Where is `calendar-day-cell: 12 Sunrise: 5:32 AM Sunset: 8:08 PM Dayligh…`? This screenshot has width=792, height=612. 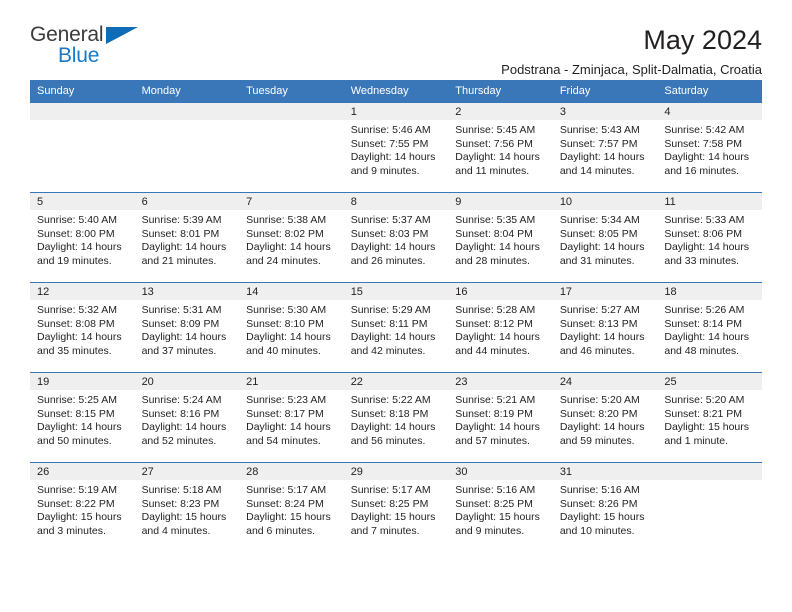
calendar-day-cell: 12 Sunrise: 5:32 AM Sunset: 8:08 PM Dayligh… is located at coordinates (82, 327).